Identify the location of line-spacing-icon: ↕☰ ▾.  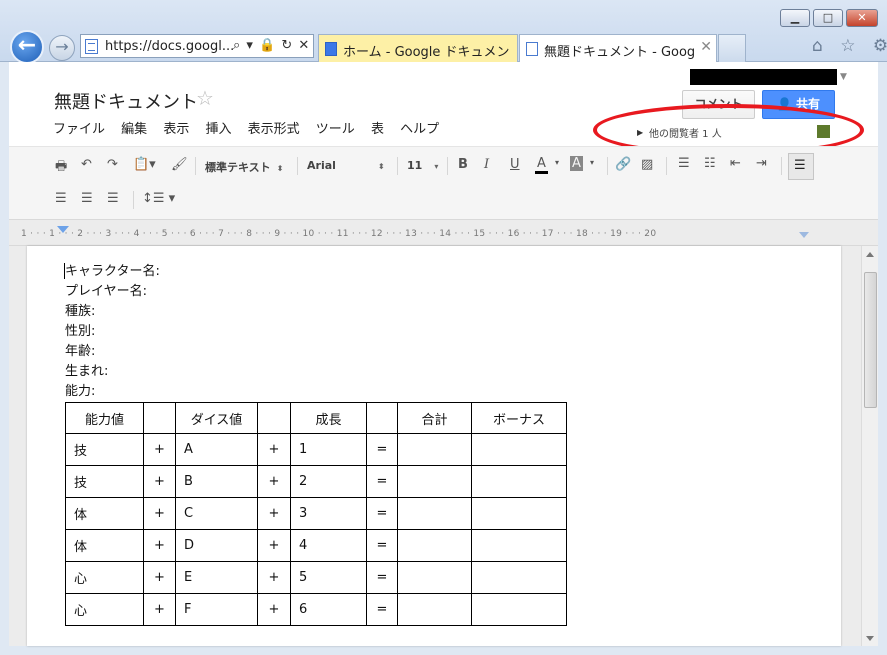
(158, 198).